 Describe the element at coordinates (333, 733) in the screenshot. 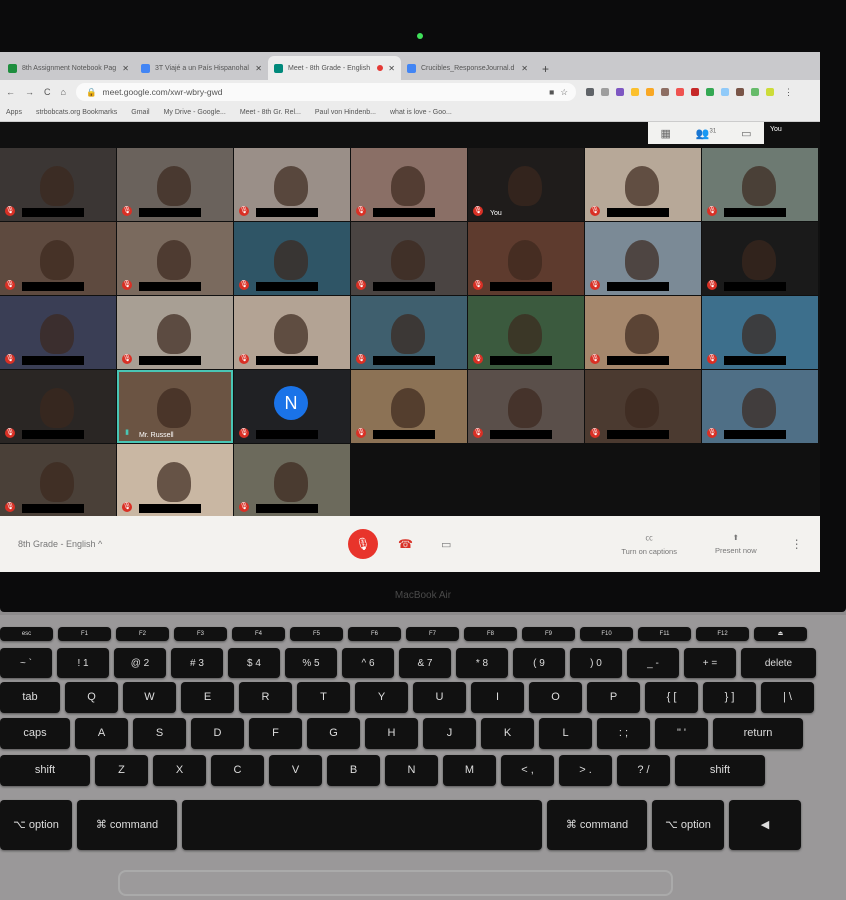

I see `key-g: G` at that location.